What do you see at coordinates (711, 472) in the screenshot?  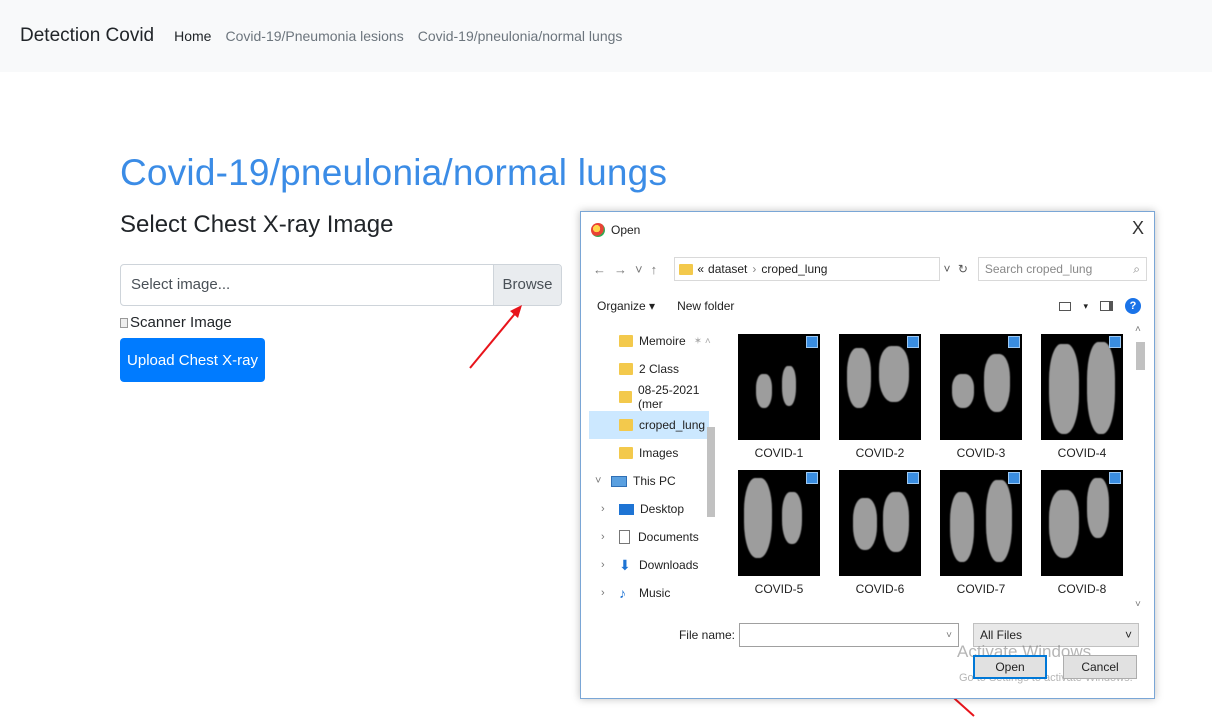 I see `sidebar-scroll-thumb` at bounding box center [711, 472].